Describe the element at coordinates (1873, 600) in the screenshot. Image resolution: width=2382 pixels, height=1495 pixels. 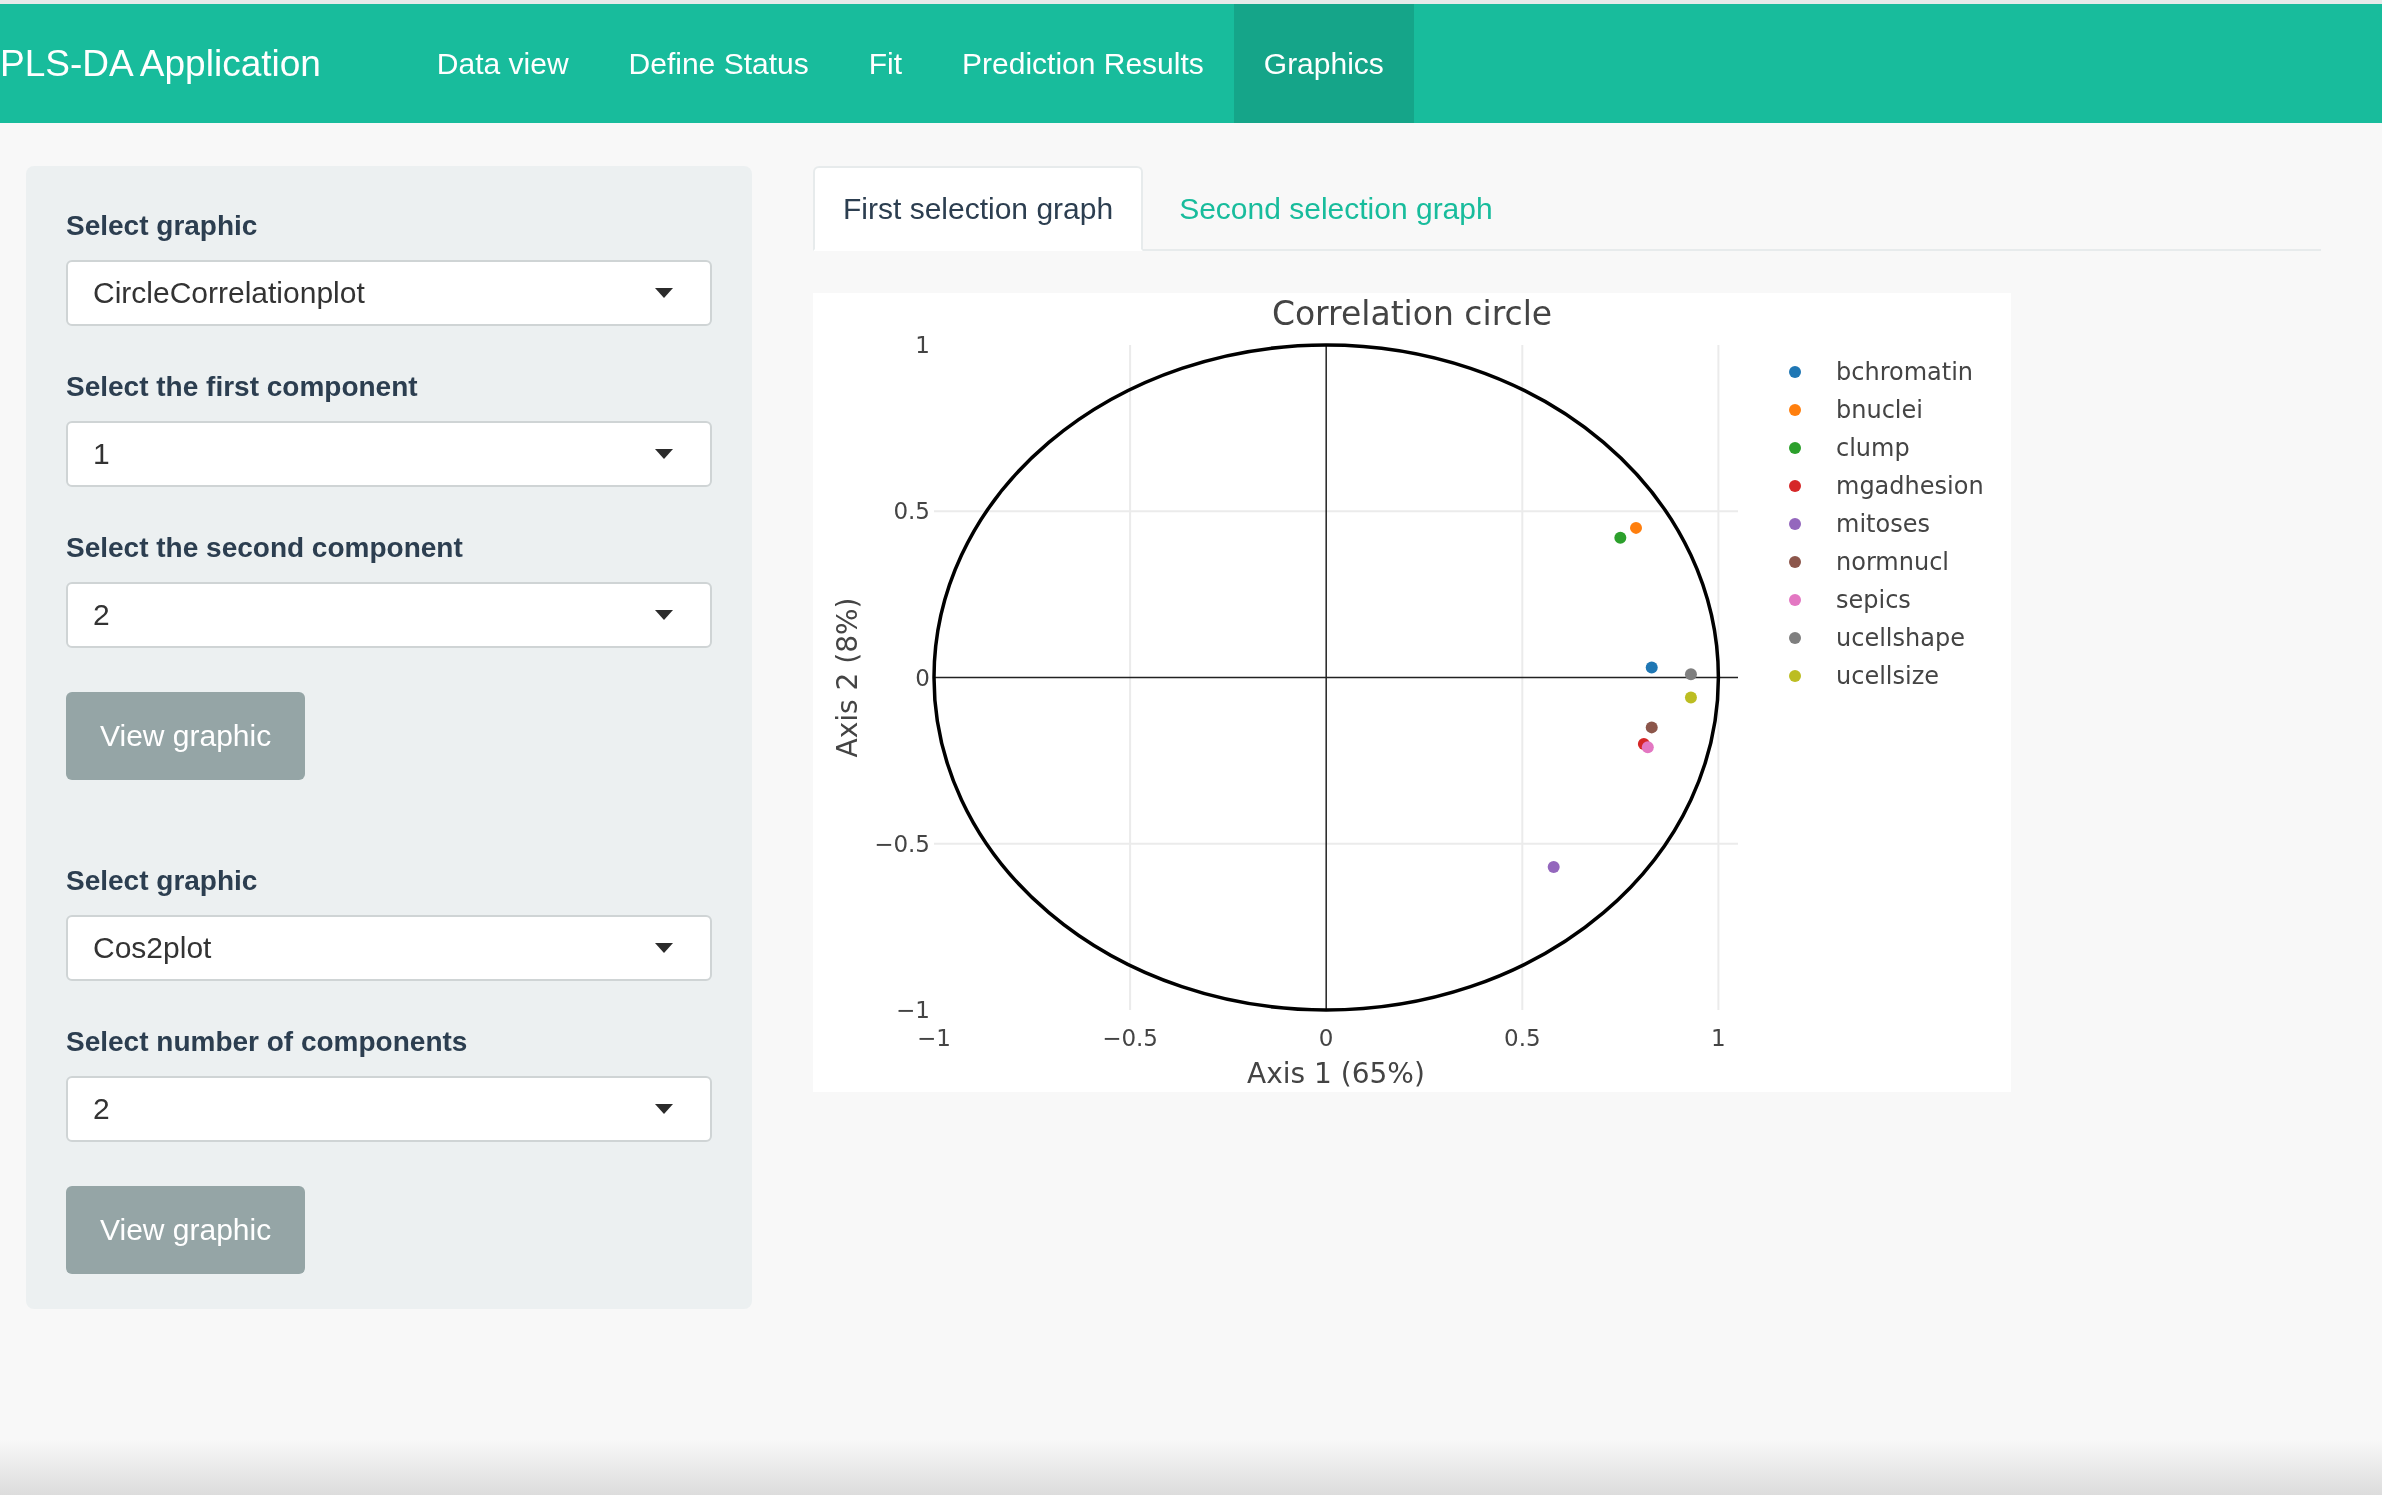
I see `legend-label: sepics` at that location.